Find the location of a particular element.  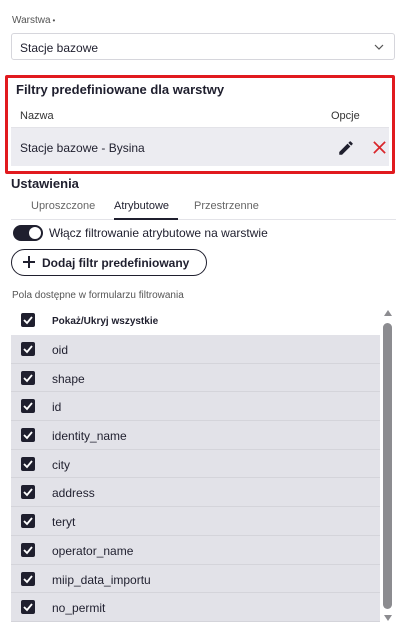

field-label: operator_name is located at coordinates (93, 550).